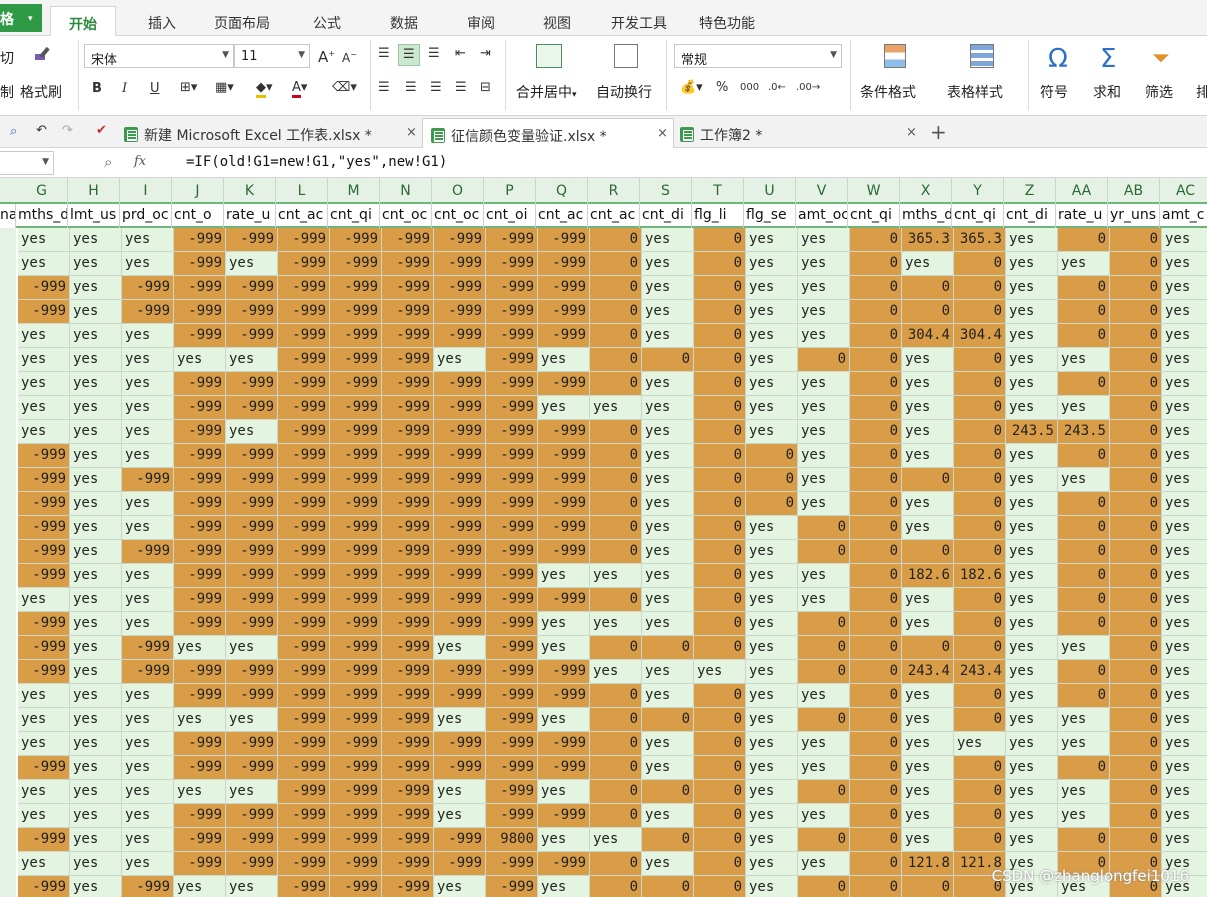  What do you see at coordinates (21, 18) in the screenshot?
I see `app-menu-button: 格 ▾` at bounding box center [21, 18].